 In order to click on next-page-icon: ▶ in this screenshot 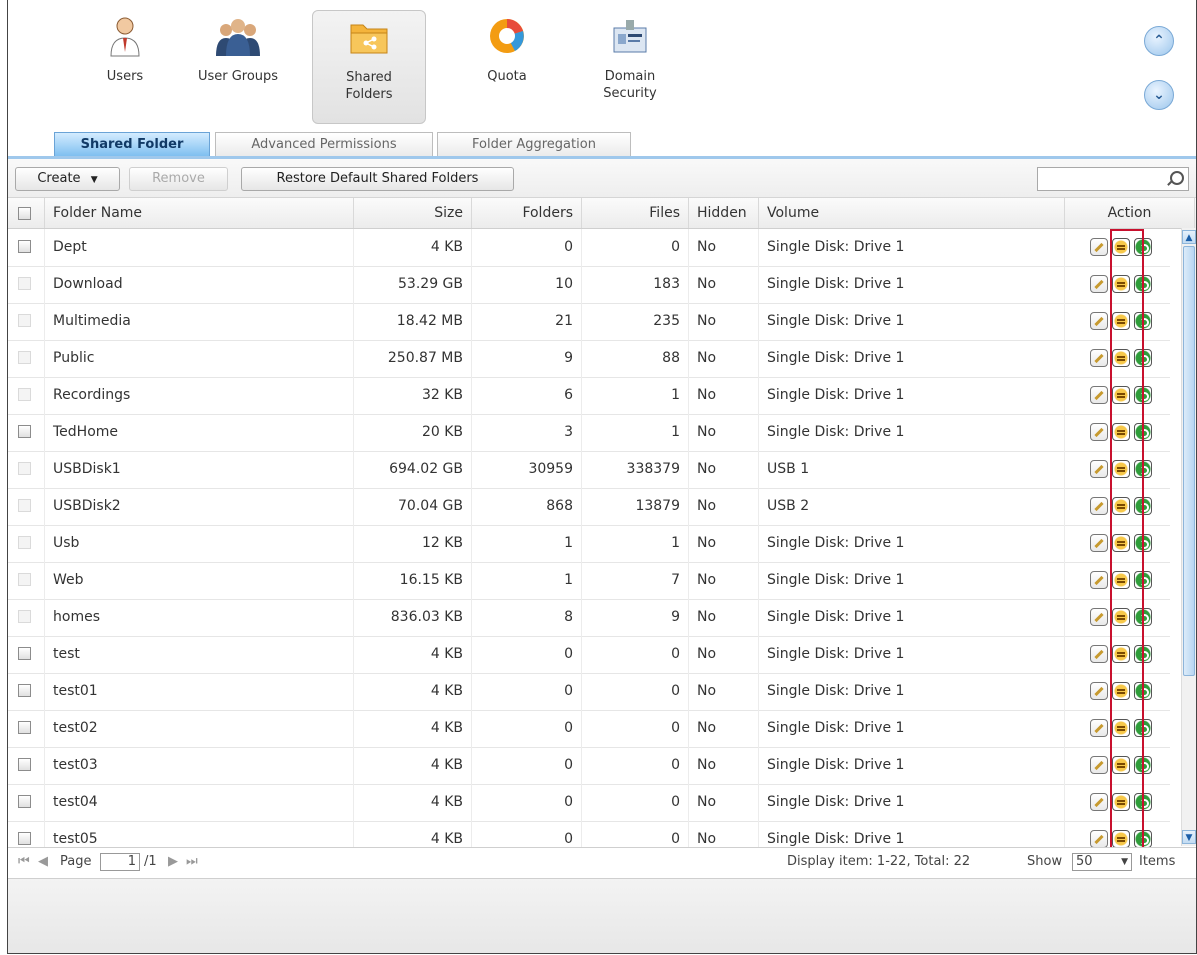, I will do `click(173, 862)`.